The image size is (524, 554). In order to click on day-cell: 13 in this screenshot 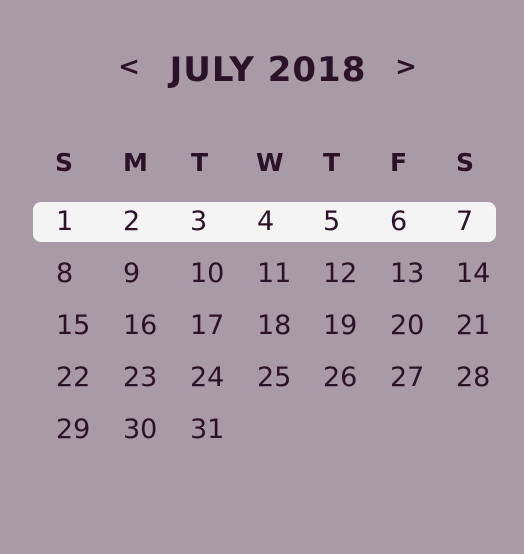, I will do `click(407, 274)`.